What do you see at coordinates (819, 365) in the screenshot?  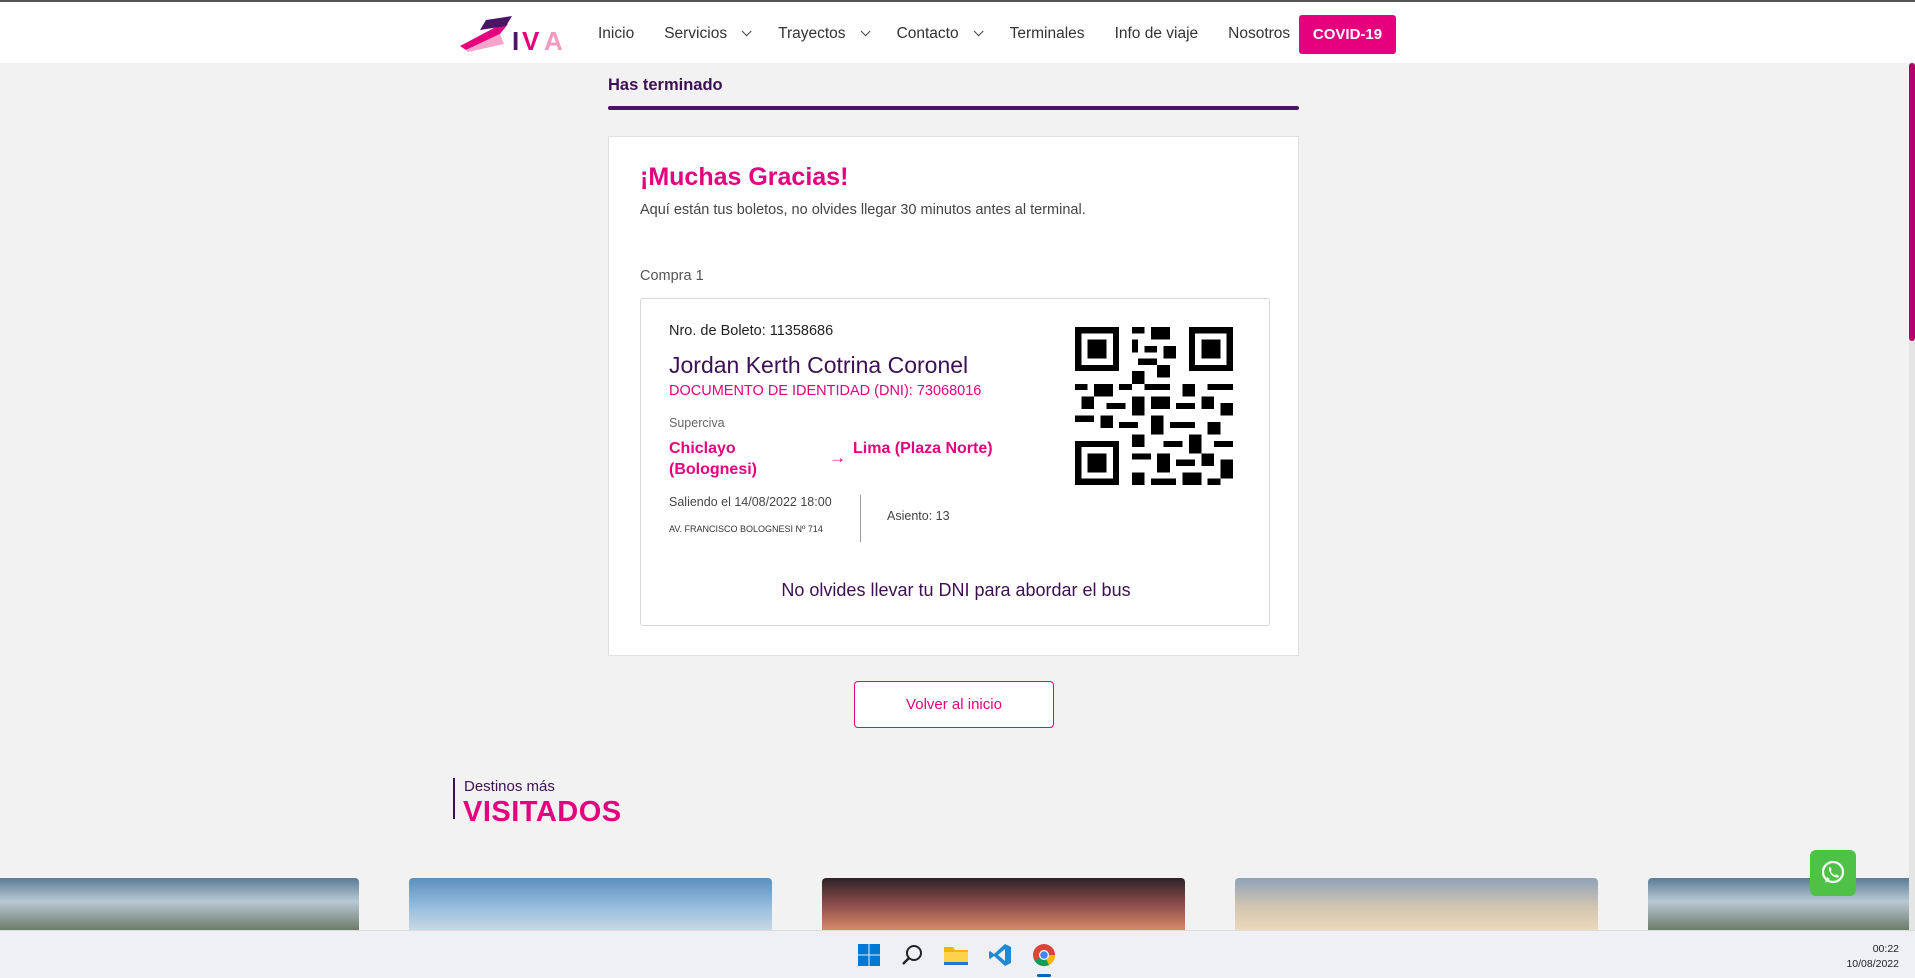 I see `passenger-name: Jordan Kerth Cotrina Coronel` at bounding box center [819, 365].